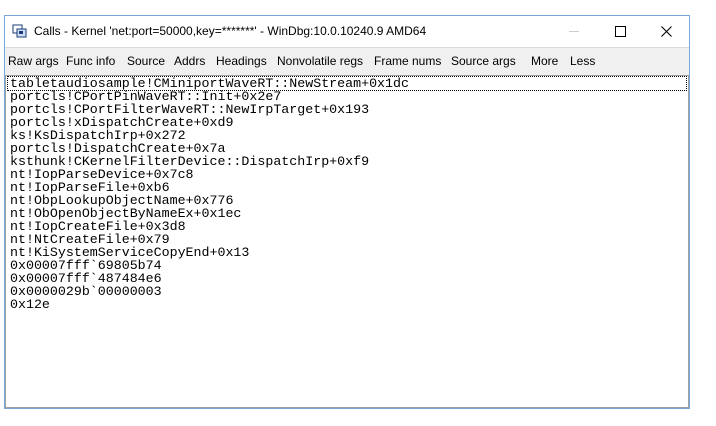  I want to click on headings-button: Headings, so click(241, 61).